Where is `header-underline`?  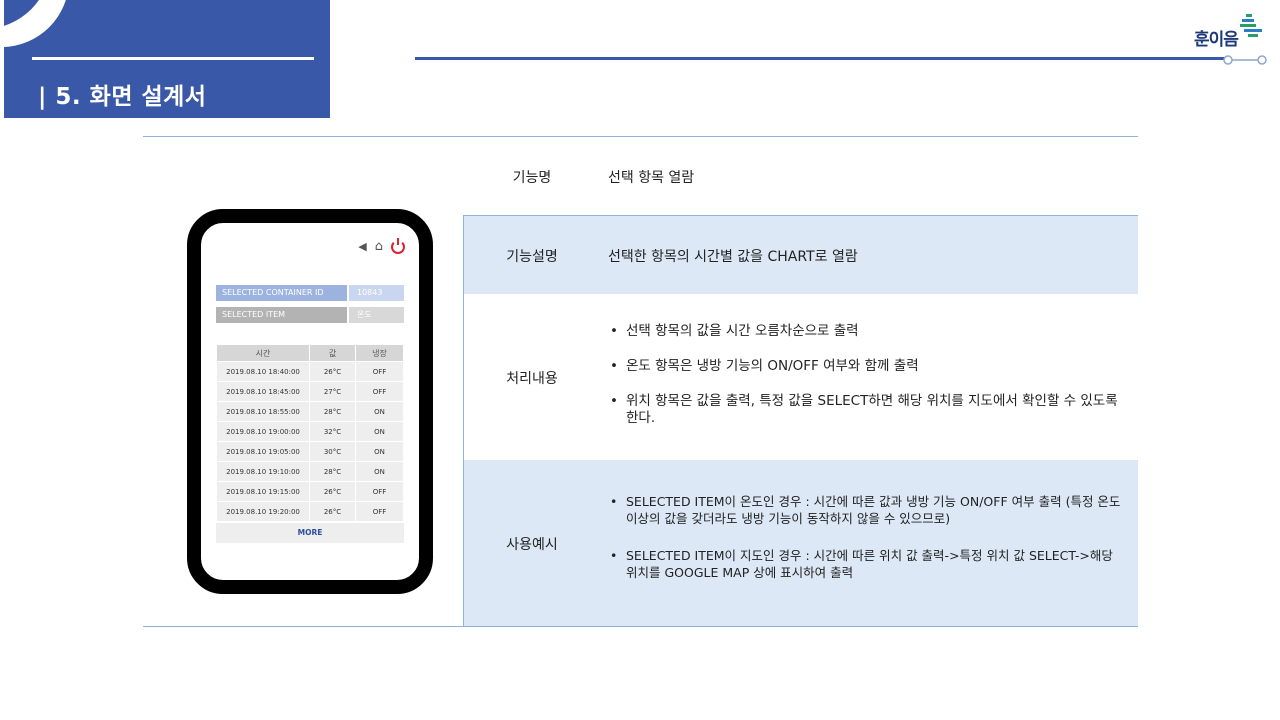
header-underline is located at coordinates (173, 58).